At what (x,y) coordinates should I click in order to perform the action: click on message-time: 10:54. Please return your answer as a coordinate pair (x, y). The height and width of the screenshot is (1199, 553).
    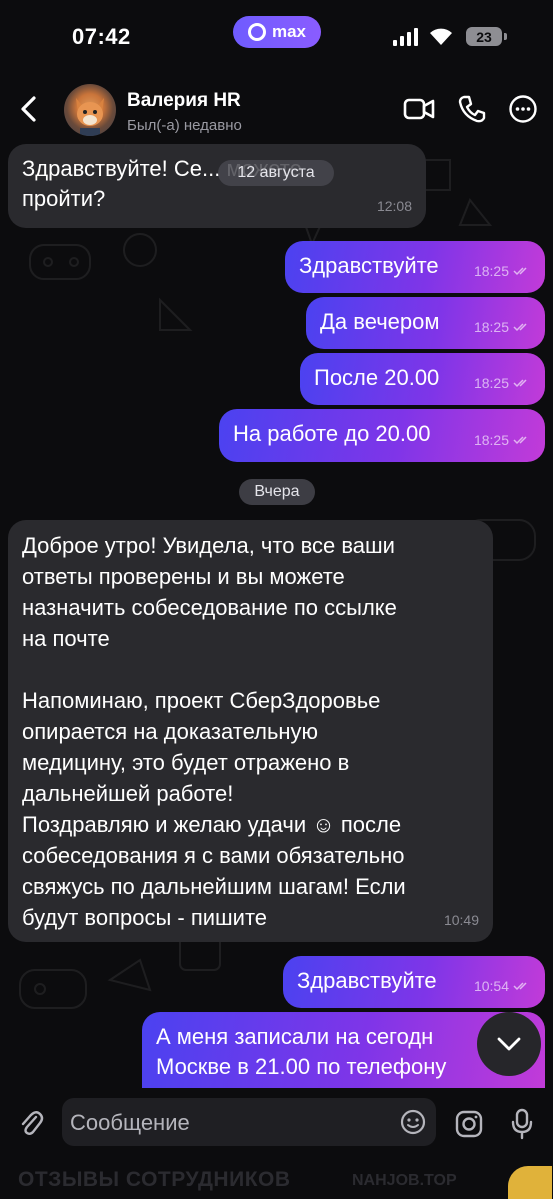
    Looking at the image, I should click on (491, 986).